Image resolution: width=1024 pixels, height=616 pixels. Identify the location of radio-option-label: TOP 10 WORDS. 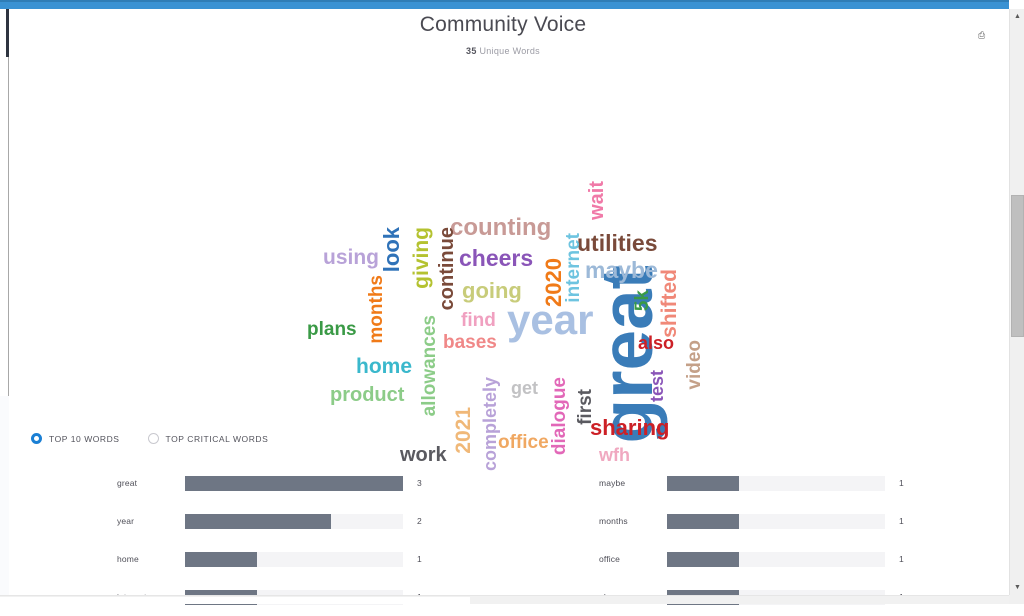
(84, 438).